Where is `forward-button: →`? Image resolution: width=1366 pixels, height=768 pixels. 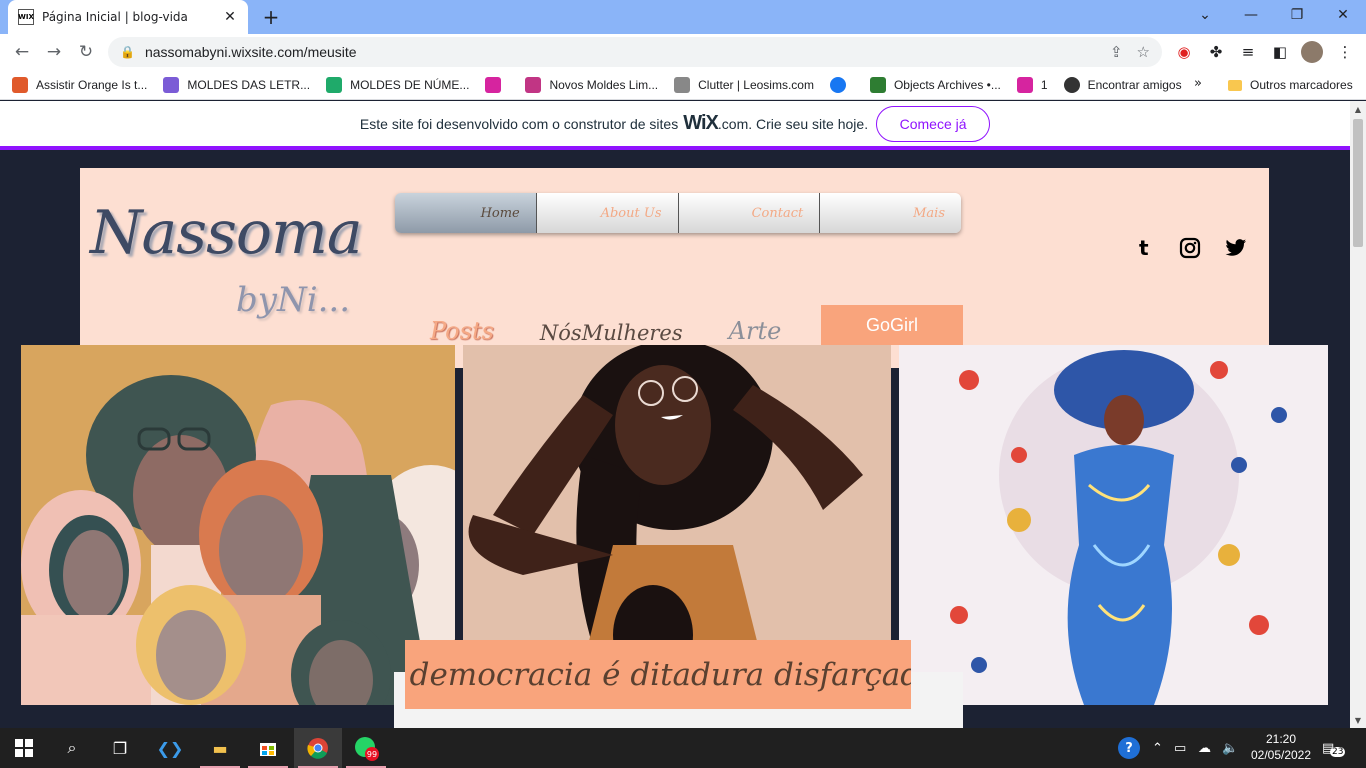
forward-button: → is located at coordinates (54, 52).